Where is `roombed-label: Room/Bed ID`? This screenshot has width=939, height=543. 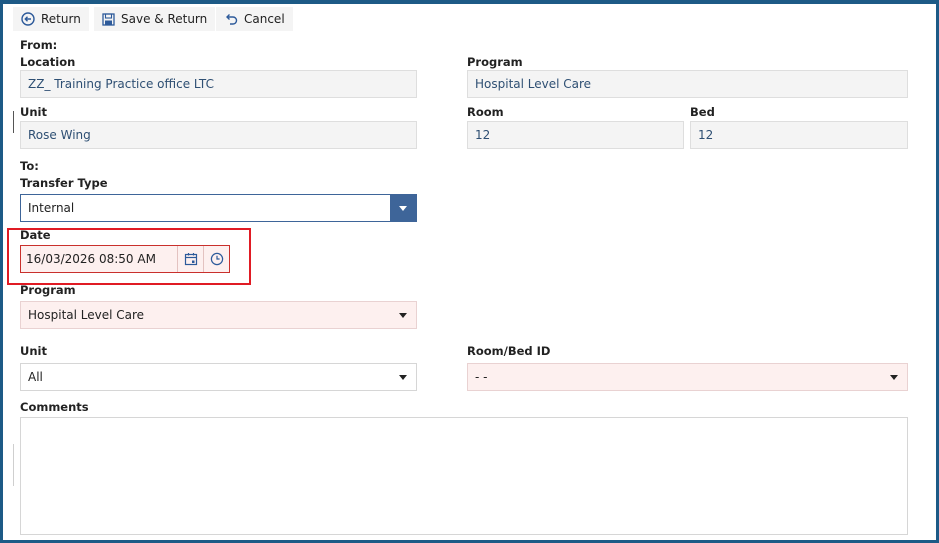
roombed-label: Room/Bed ID is located at coordinates (509, 351).